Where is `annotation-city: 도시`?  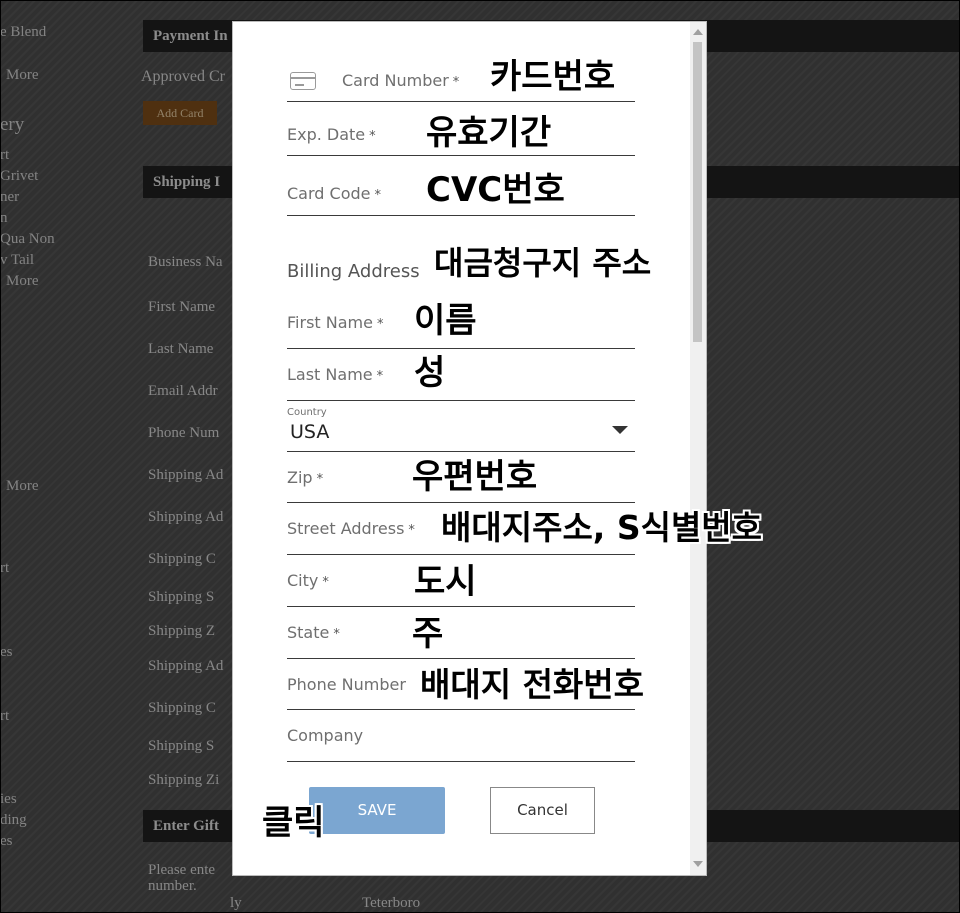 annotation-city: 도시 is located at coordinates (445, 582).